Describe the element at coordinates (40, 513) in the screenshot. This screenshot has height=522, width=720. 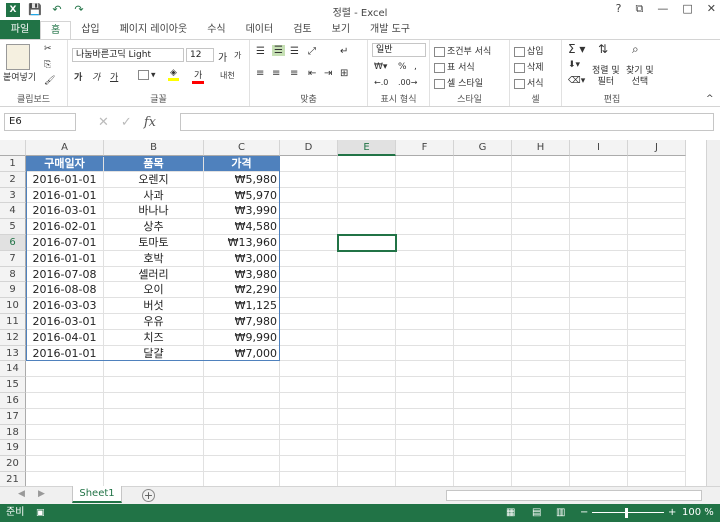
I see `macro-record-icon: ▣` at that location.